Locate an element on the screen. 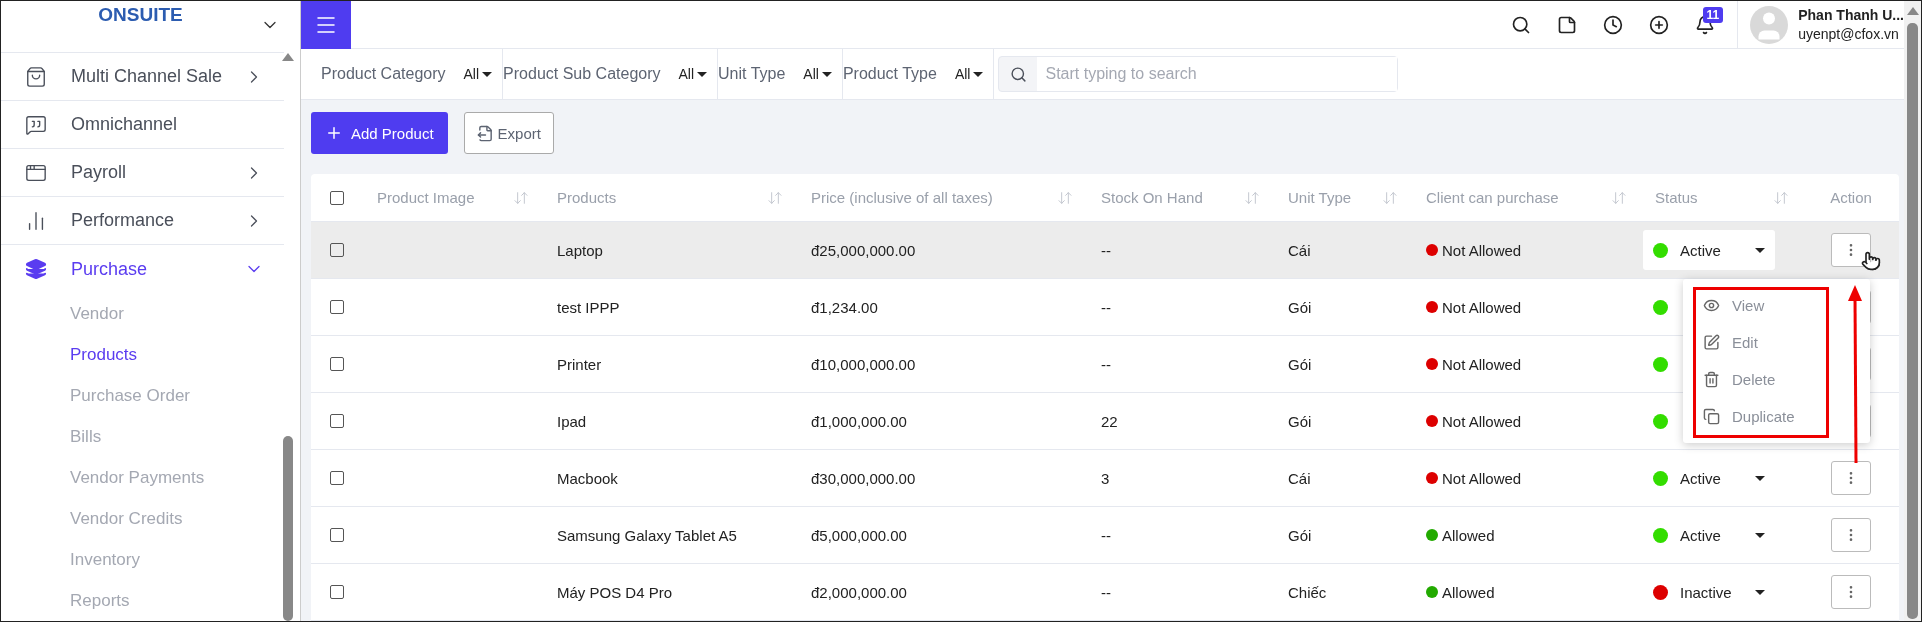  filter-label: Unit Type is located at coordinates (752, 74).